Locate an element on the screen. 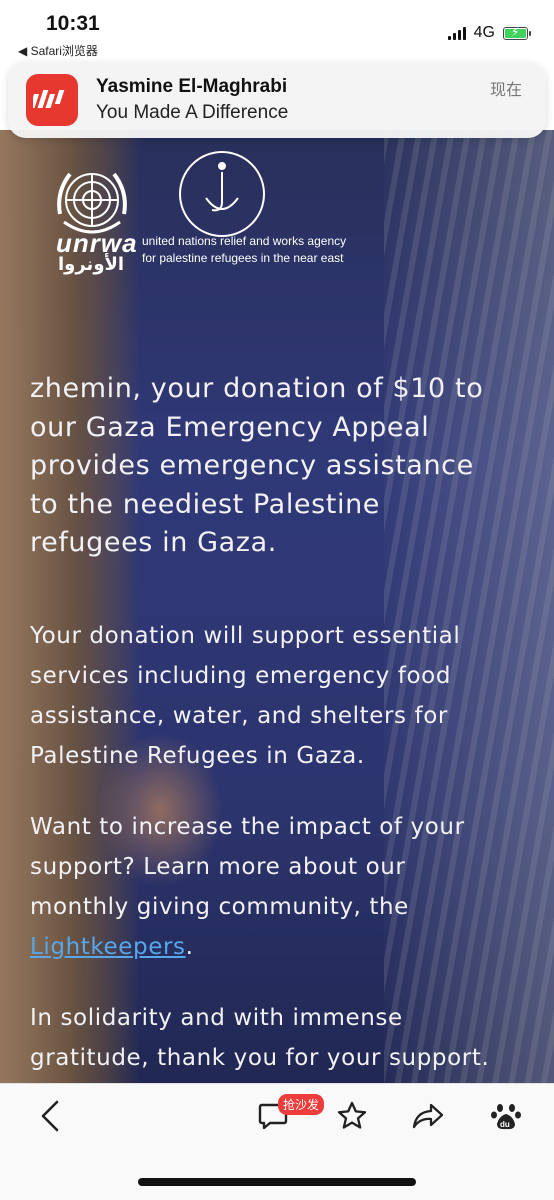 This screenshot has height=1200, width=554. comment-badge: 抢沙发 is located at coordinates (301, 1104).